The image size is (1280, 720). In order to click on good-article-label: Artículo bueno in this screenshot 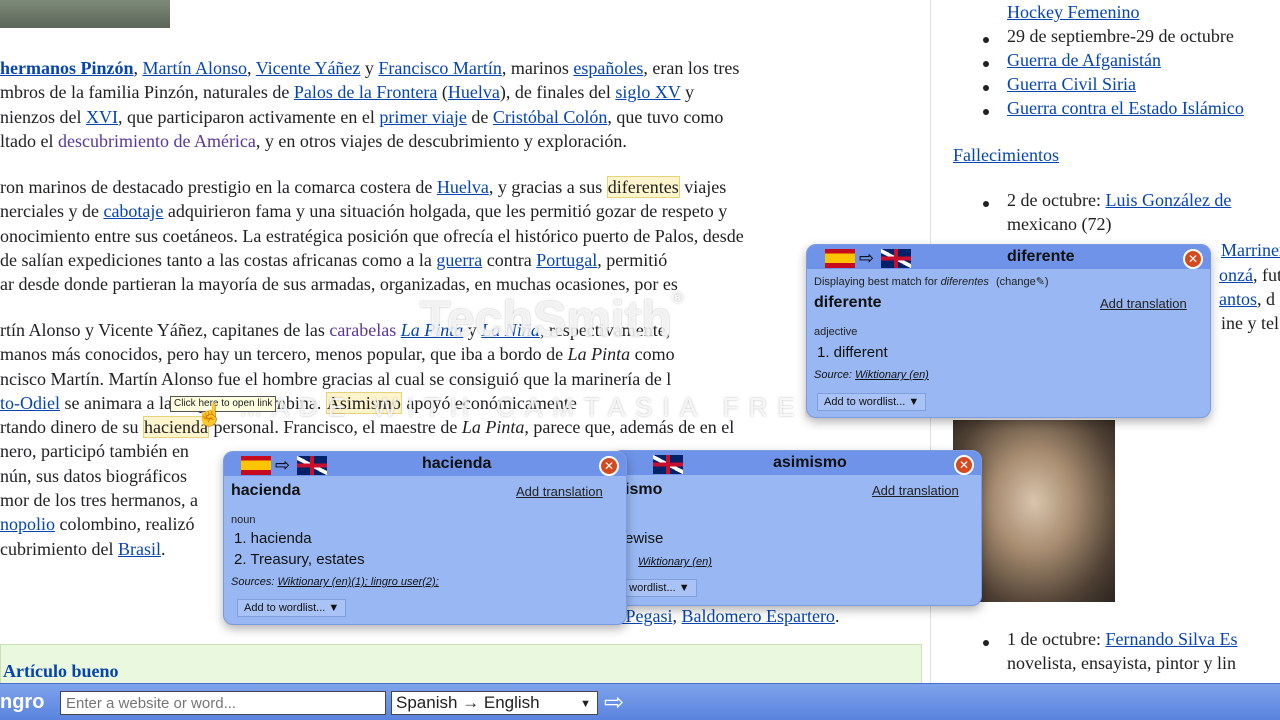, I will do `click(61, 671)`.